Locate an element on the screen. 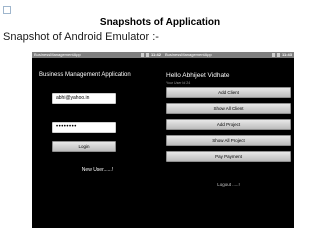 The image size is (320, 240). show-all-project-button: Show All Project is located at coordinates (228, 140).